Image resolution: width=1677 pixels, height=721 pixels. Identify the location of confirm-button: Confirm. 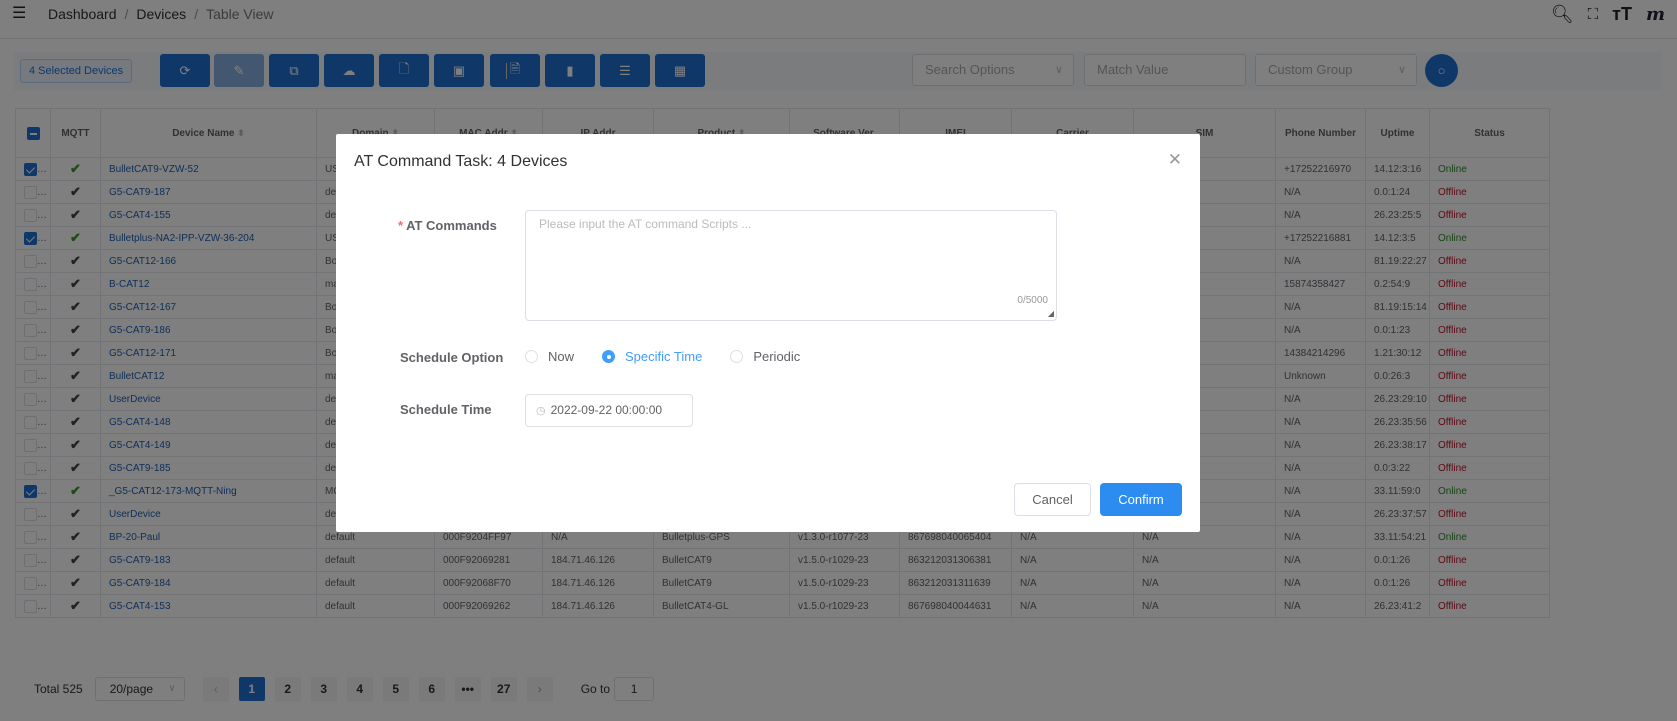
(1141, 499).